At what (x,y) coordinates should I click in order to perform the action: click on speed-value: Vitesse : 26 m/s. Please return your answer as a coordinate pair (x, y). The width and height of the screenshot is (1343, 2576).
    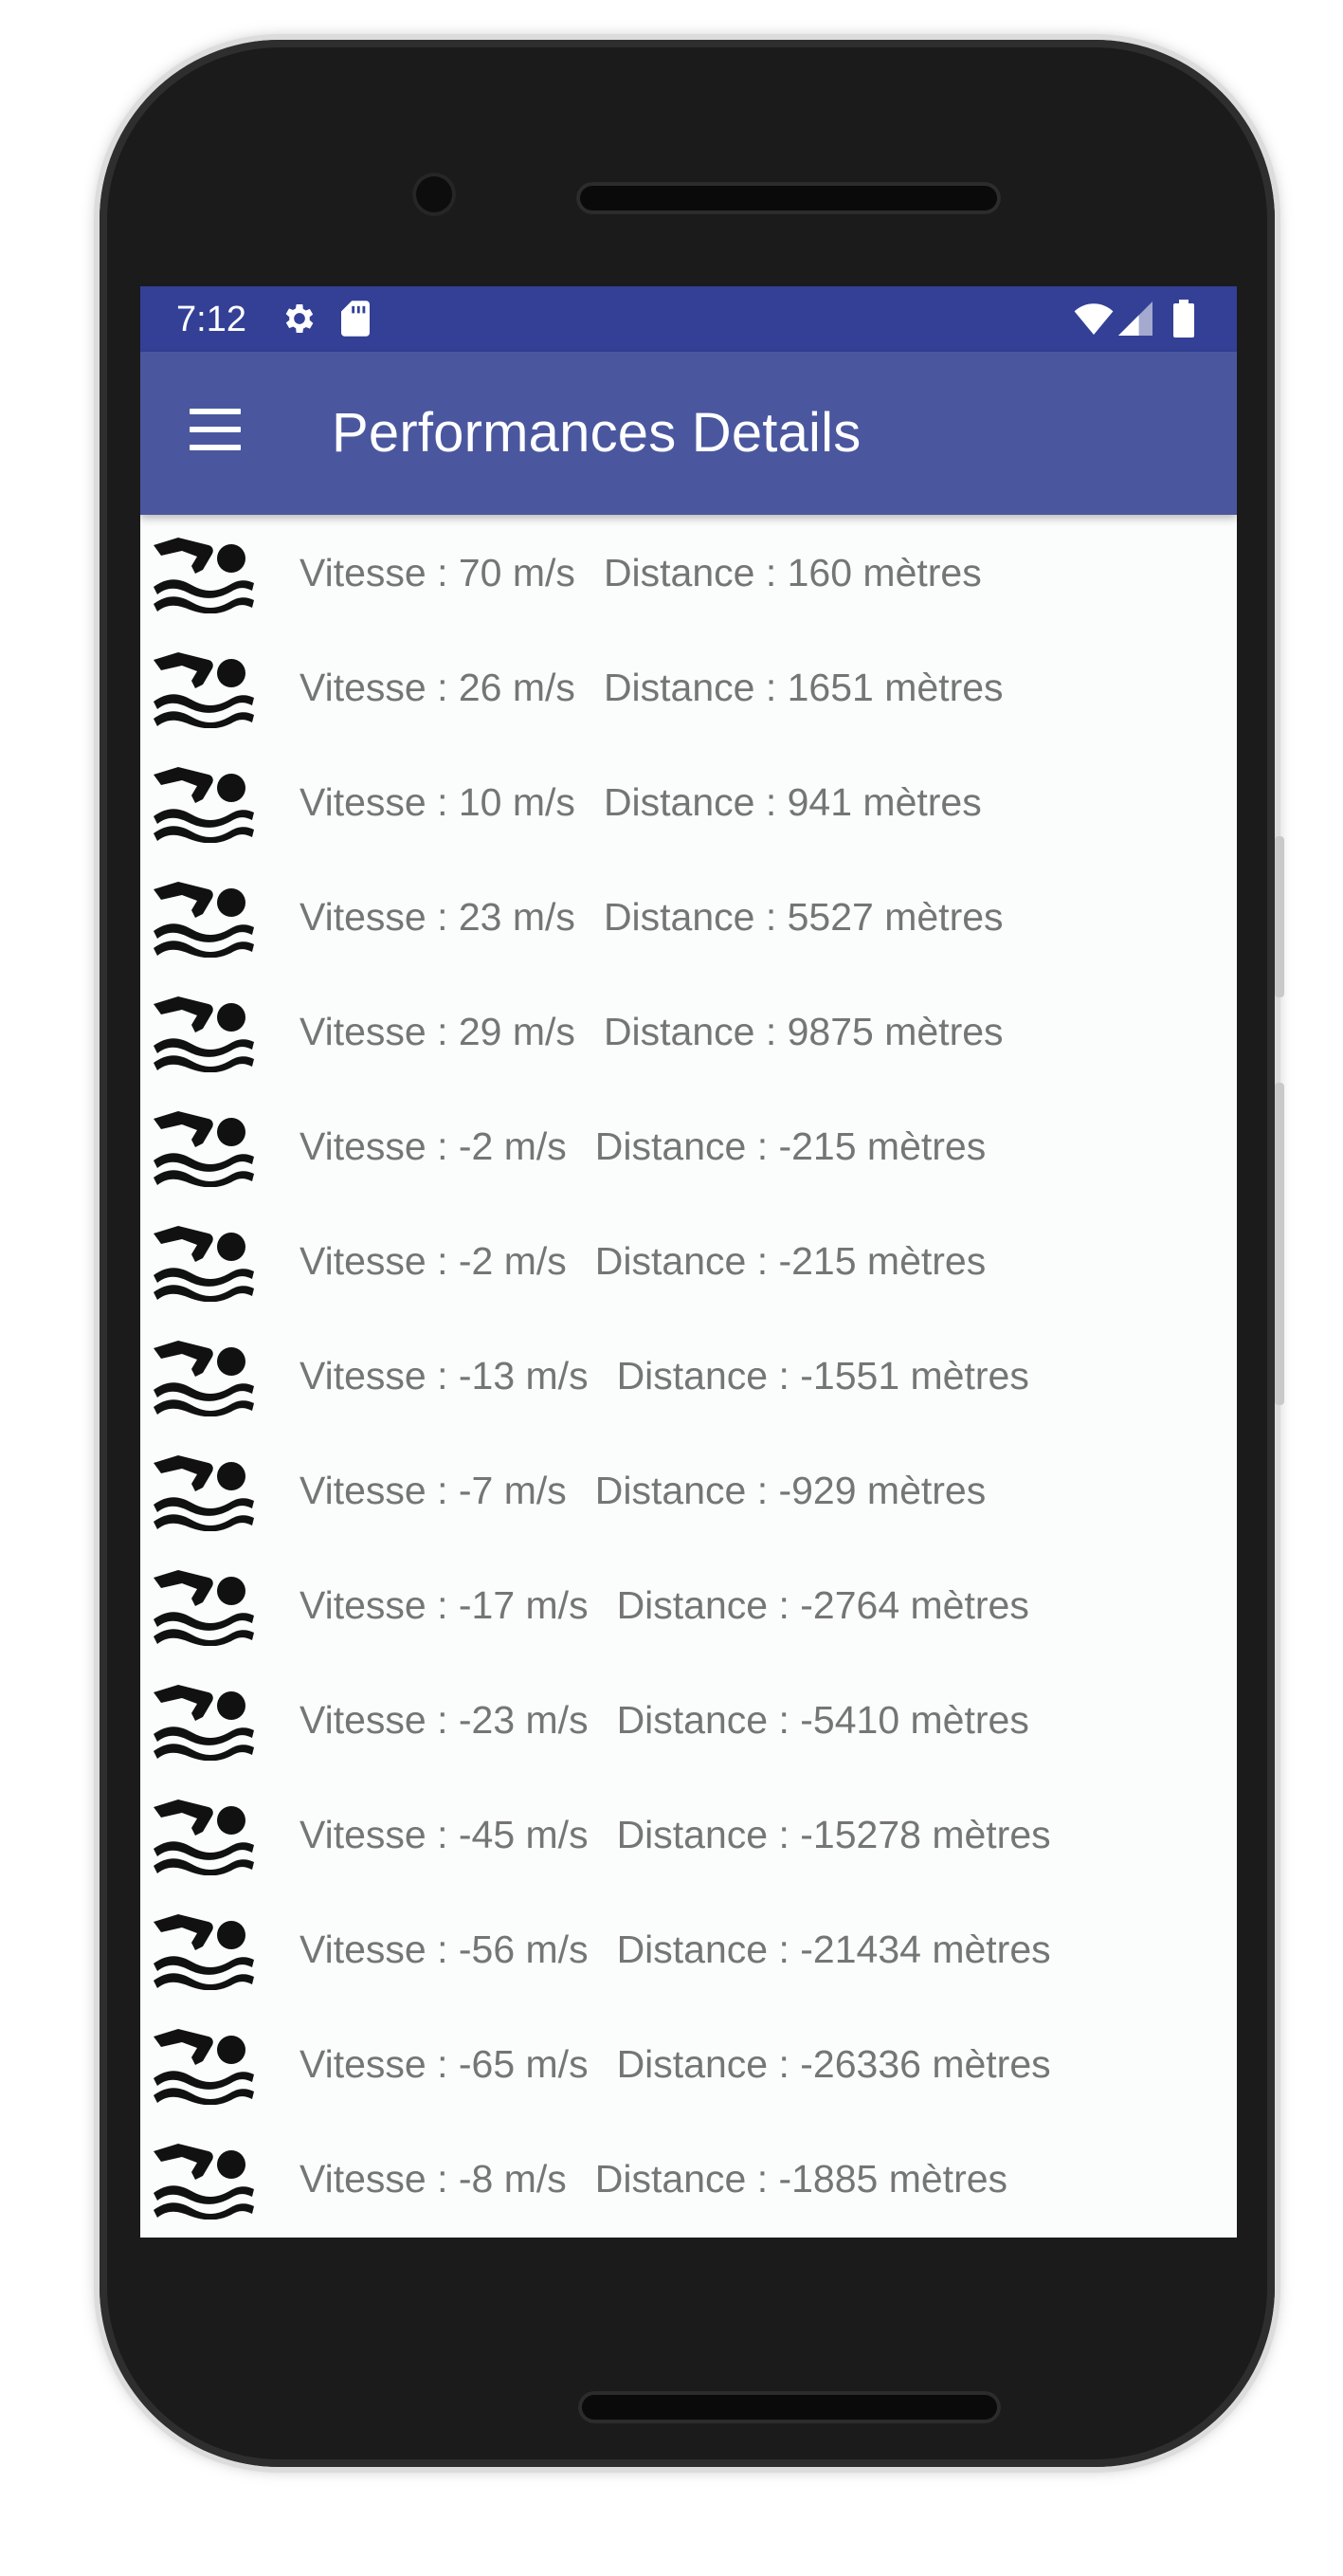
    Looking at the image, I should click on (437, 687).